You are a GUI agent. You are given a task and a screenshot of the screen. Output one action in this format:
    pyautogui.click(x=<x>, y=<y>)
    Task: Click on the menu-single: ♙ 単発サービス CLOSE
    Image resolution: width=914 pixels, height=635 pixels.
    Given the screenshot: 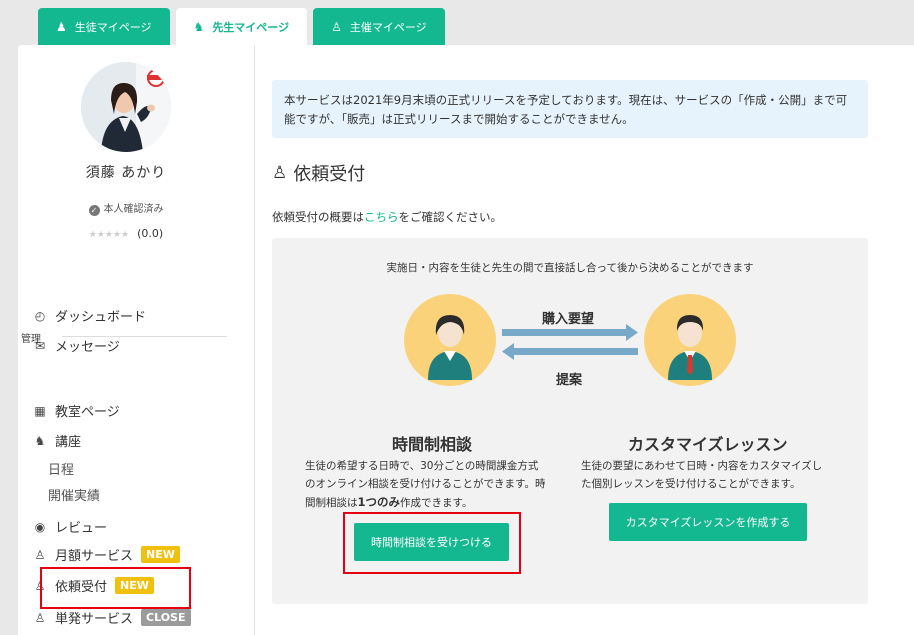 What is the action you would take?
    pyautogui.click(x=112, y=617)
    